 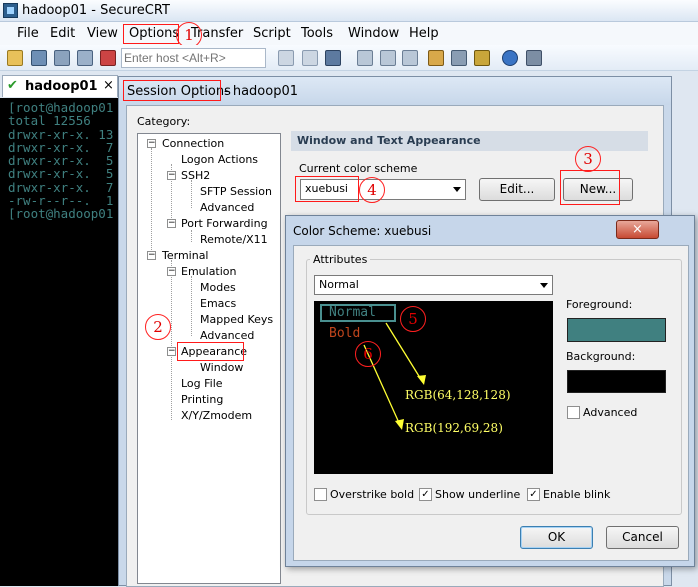 What do you see at coordinates (310, 58) in the screenshot?
I see `paste-icon` at bounding box center [310, 58].